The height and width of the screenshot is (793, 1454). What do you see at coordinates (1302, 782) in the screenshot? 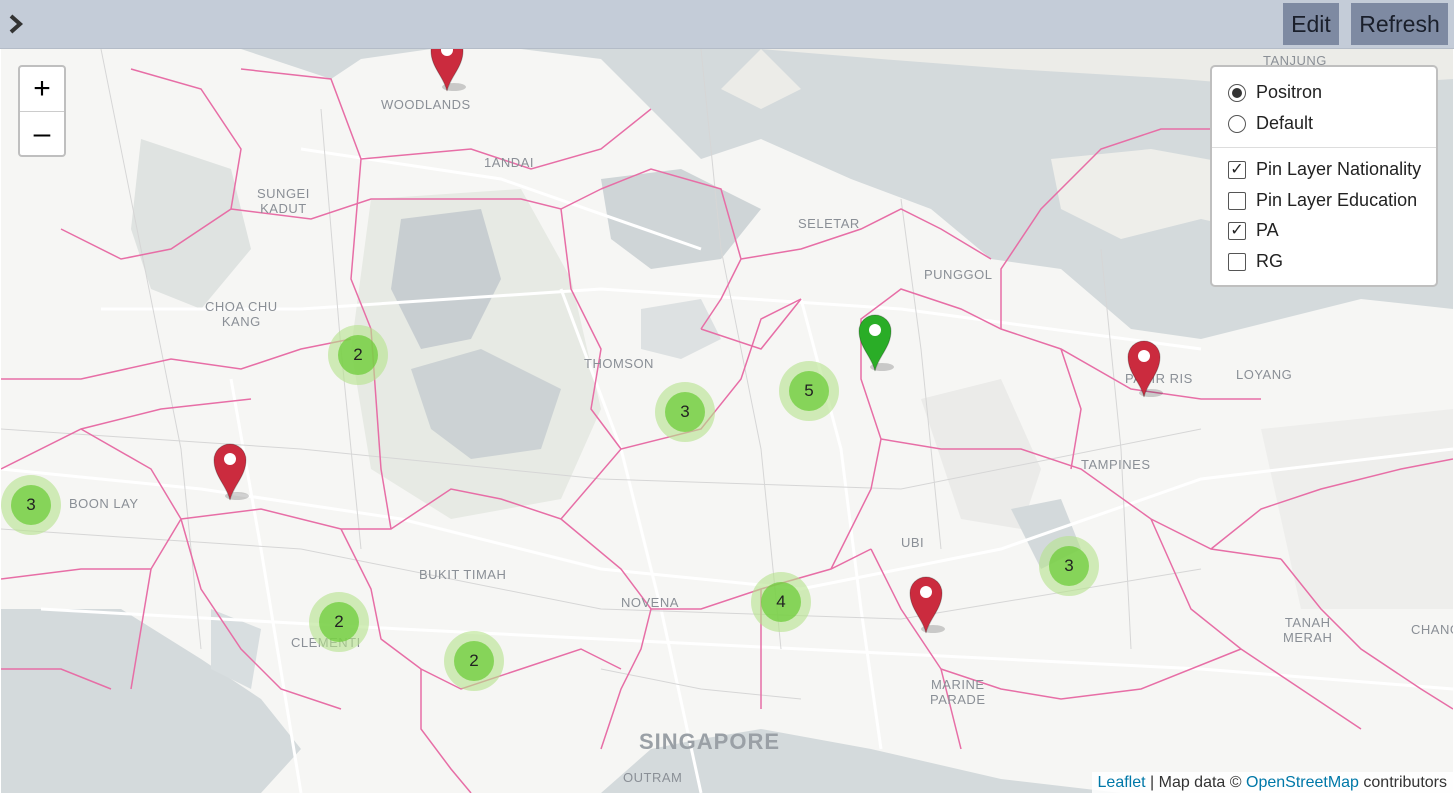
I see `openstreetmap-link: OpenStreetMap` at bounding box center [1302, 782].